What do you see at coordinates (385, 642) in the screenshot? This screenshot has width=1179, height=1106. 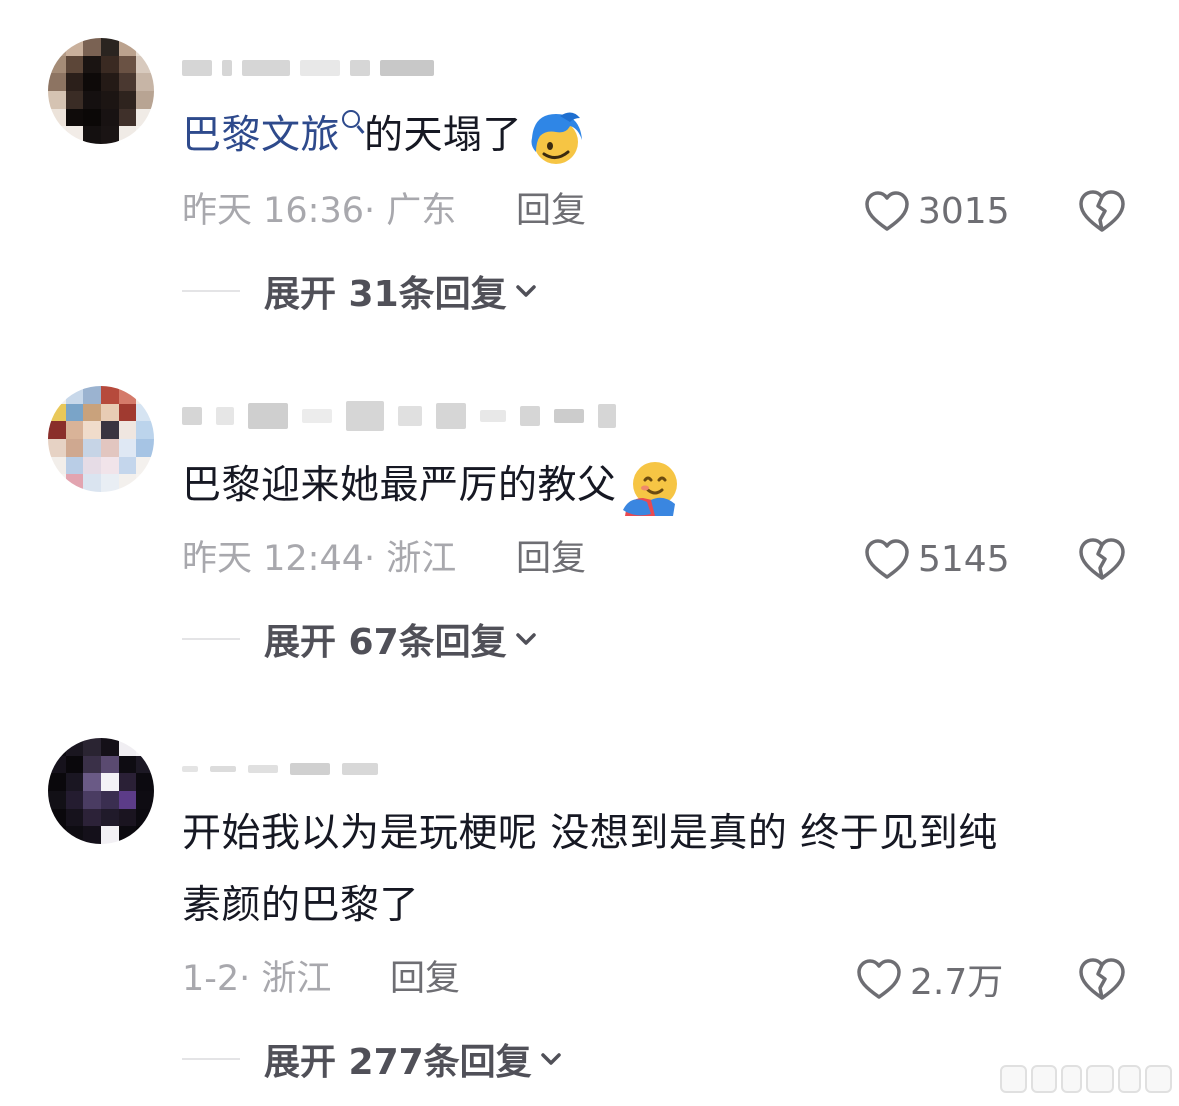 I see `expand-replies-label: 展开 67条回复` at bounding box center [385, 642].